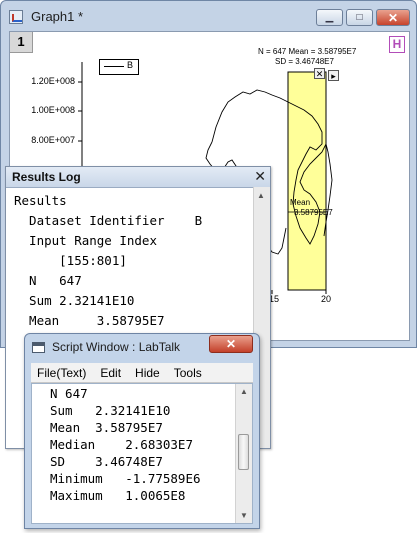 The width and height of the screenshot is (419, 533). Describe the element at coordinates (188, 373) in the screenshot. I see `menu-tools: Tools` at that location.